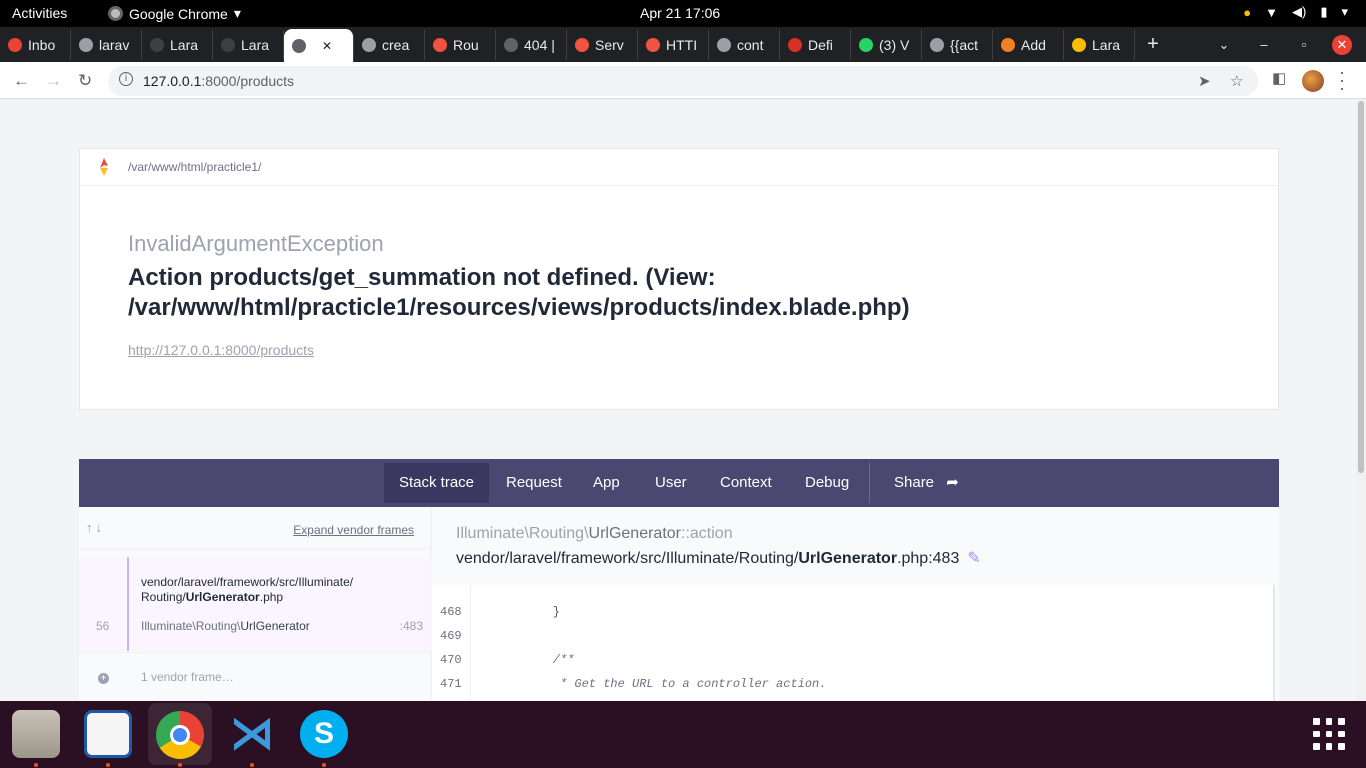 The width and height of the screenshot is (1366, 768). What do you see at coordinates (952, 482) in the screenshot?
I see `share-arrow-icon: ➦` at bounding box center [952, 482].